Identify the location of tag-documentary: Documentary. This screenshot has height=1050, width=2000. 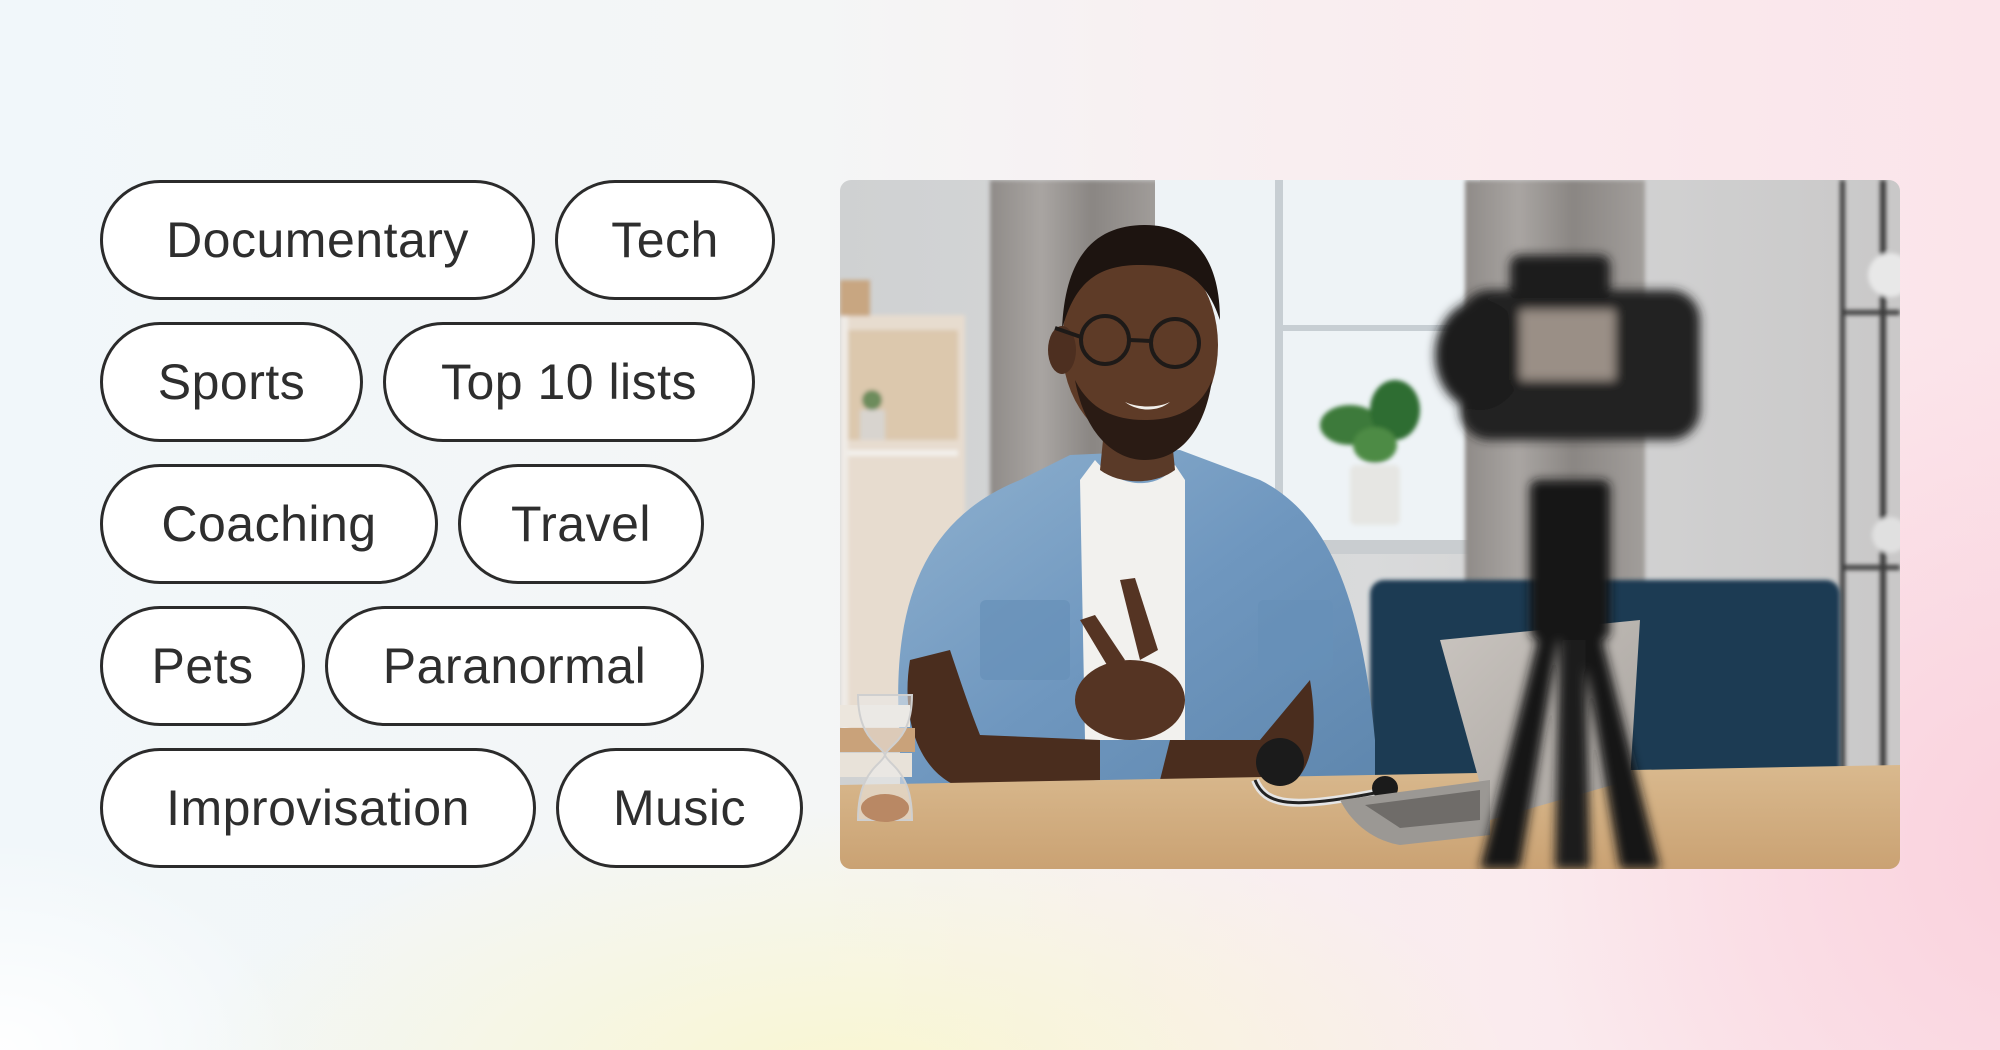
(317, 240).